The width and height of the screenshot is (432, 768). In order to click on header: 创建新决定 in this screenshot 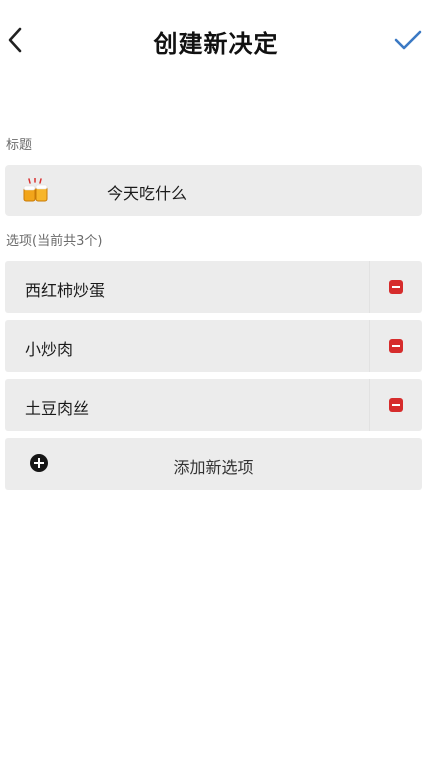, I will do `click(216, 40)`.